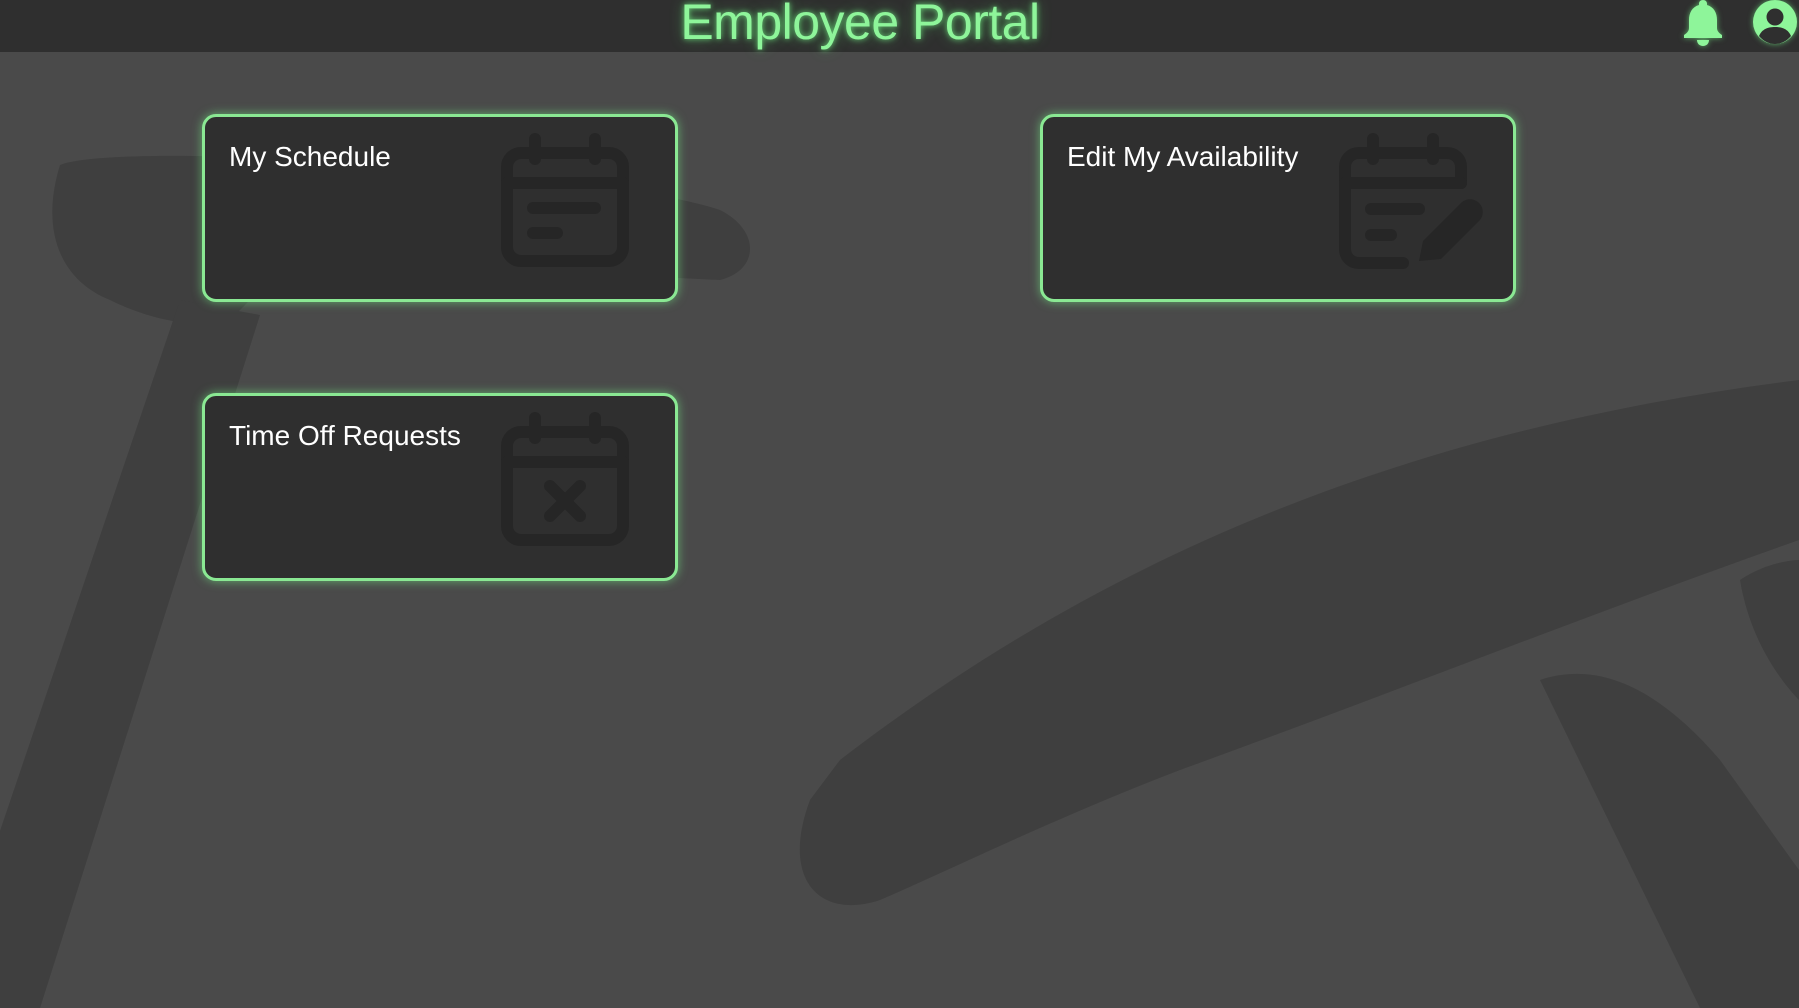  I want to click on time-off-requests-card: Time Off Requests, so click(440, 487).